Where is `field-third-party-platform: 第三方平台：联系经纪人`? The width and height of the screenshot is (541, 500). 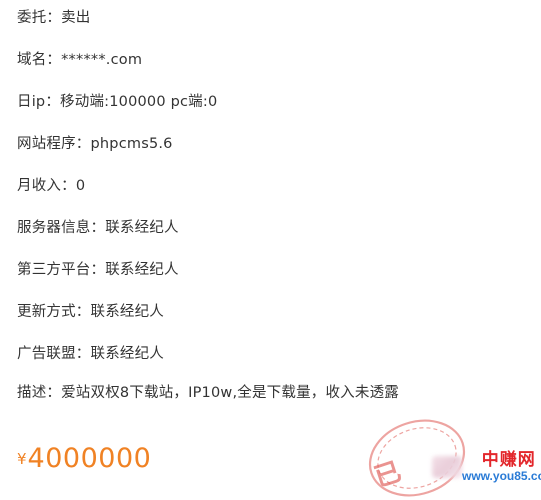 field-third-party-platform: 第三方平台：联系经纪人 is located at coordinates (98, 270).